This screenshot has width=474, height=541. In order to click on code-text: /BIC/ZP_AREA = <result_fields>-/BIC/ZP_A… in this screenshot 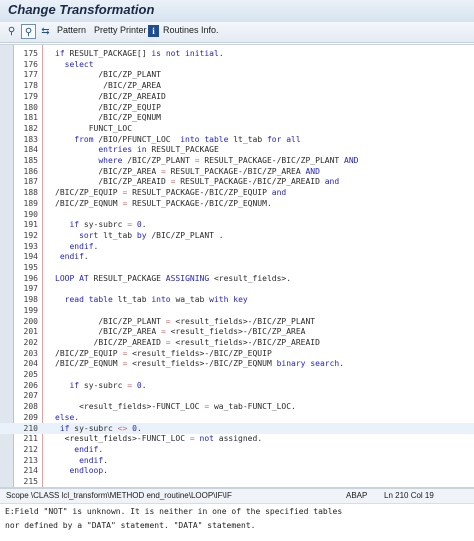, I will do `click(180, 331)`.